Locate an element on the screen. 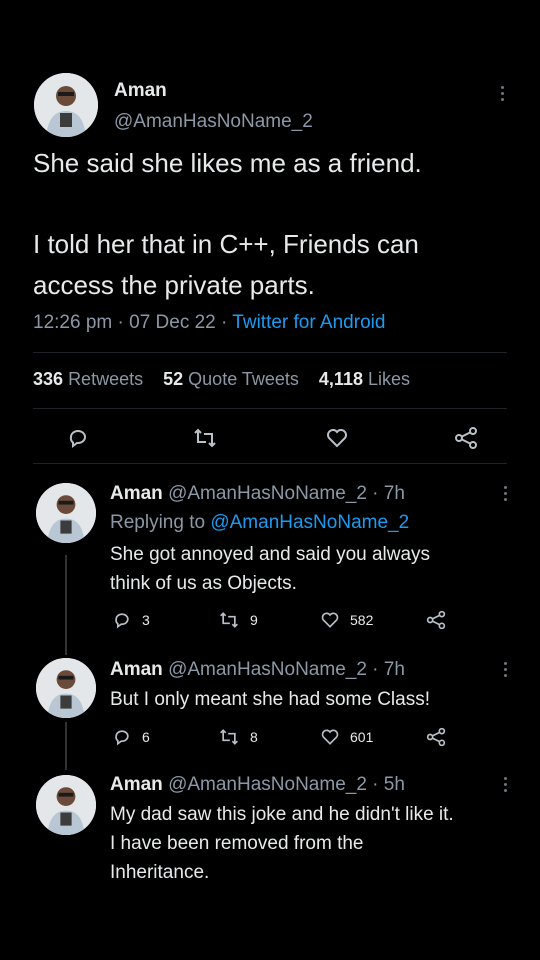  retweet-count: 8 is located at coordinates (254, 737).